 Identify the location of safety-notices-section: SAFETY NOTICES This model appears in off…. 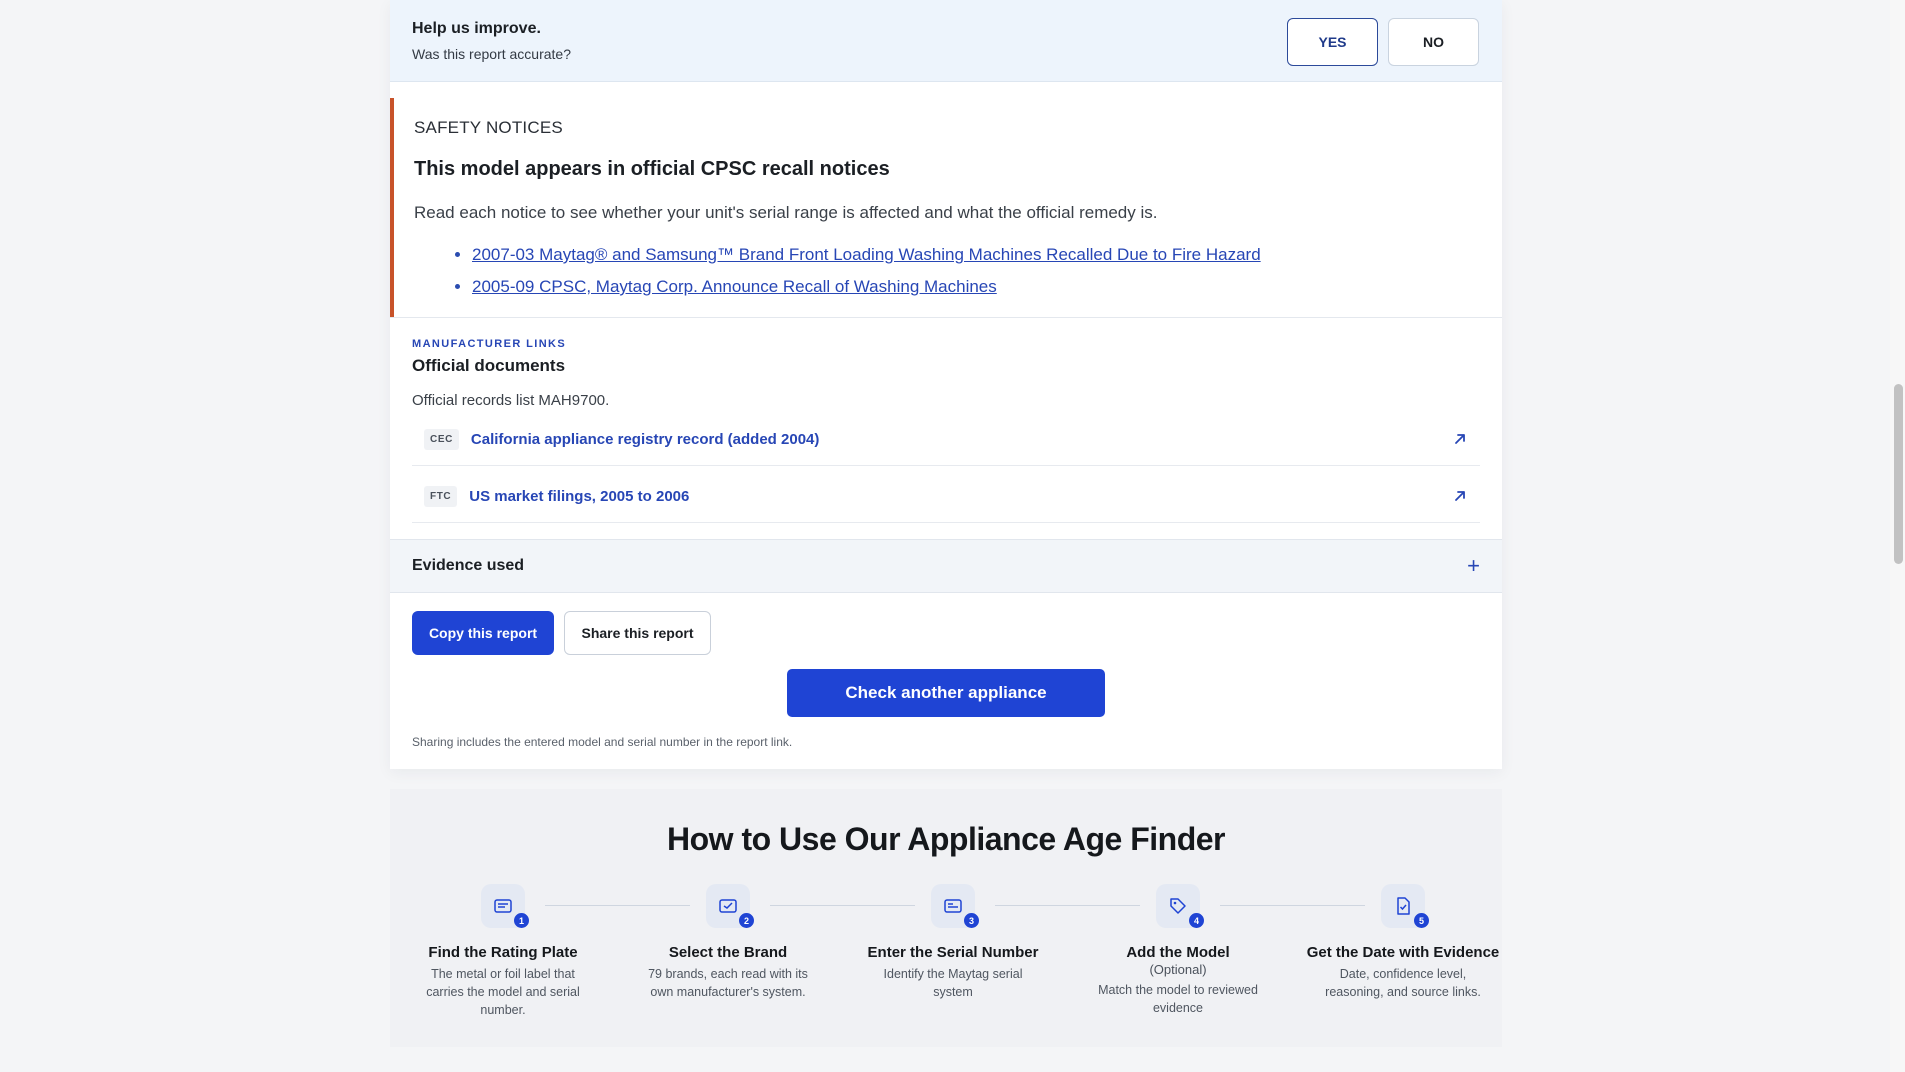
(946, 207).